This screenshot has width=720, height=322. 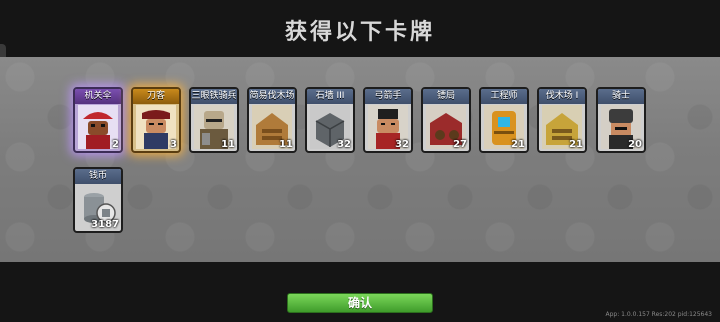 I want to click on confirm-button: 确认, so click(x=360, y=303).